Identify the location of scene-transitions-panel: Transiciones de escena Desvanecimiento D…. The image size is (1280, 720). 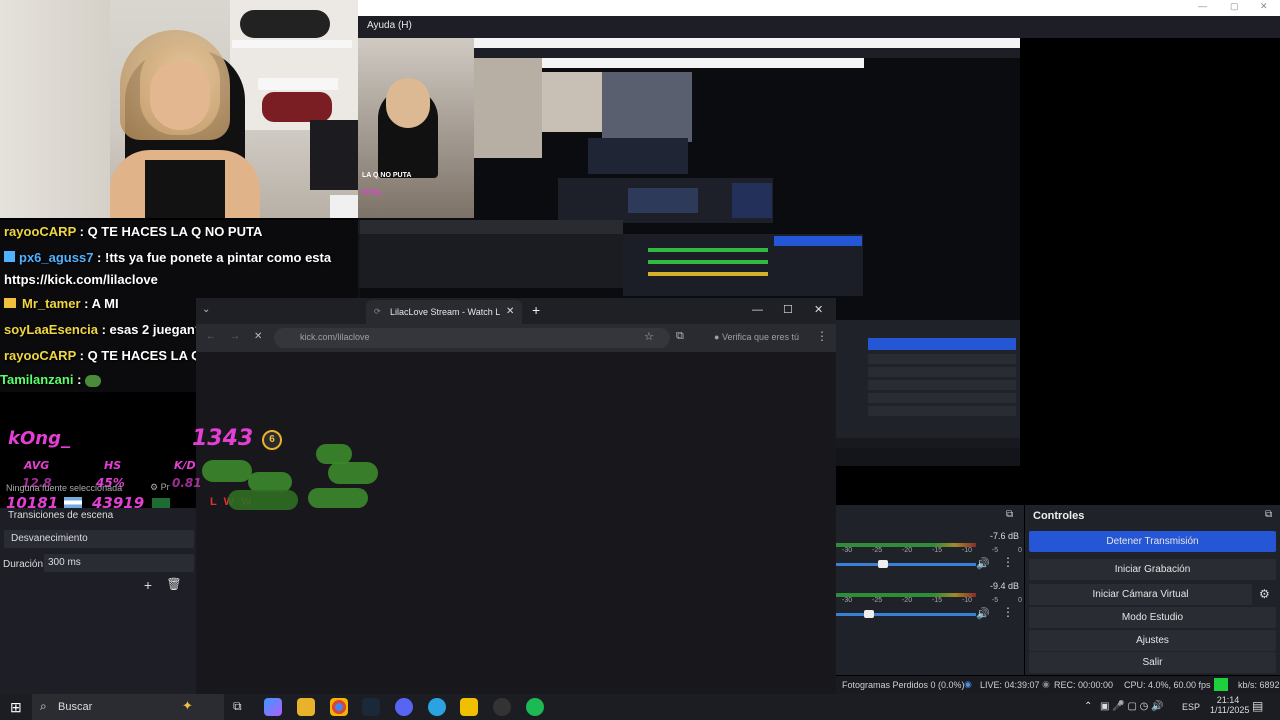
(98, 601).